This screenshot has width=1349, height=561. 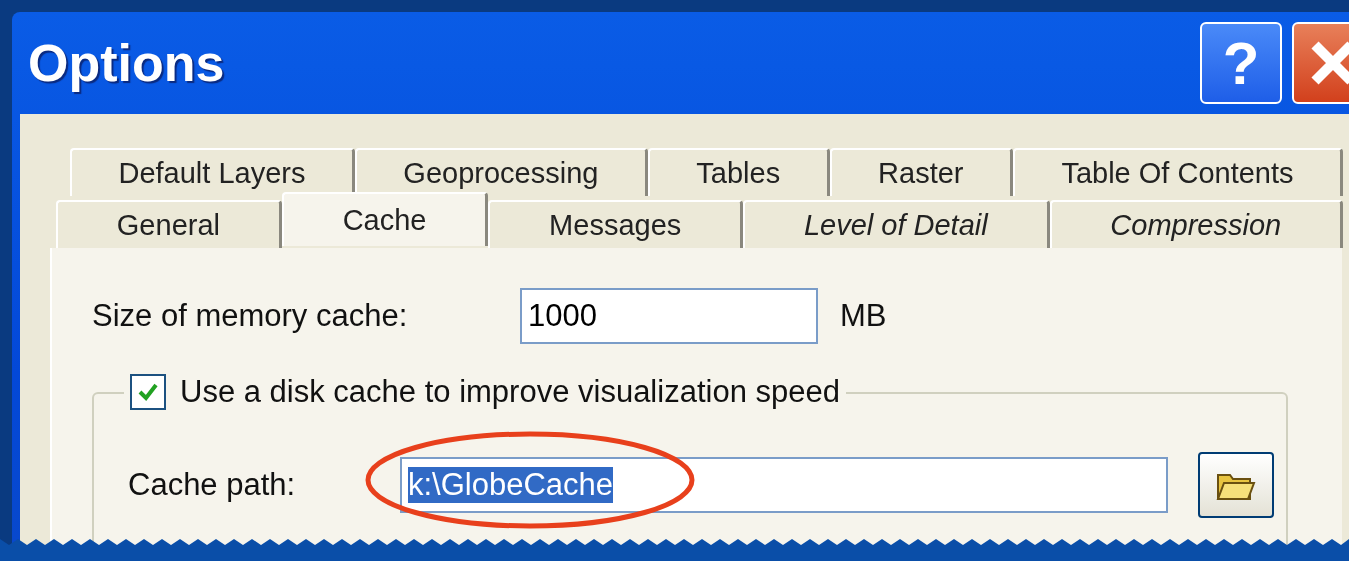 I want to click on memory-cache-field: 1000, so click(x=669, y=316).